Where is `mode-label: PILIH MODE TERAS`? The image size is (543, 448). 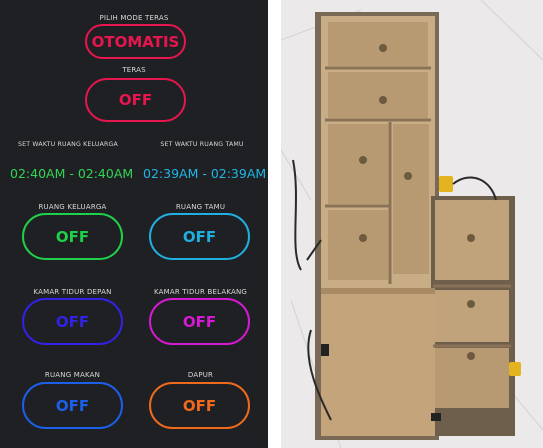
mode-label: PILIH MODE TERAS is located at coordinates (134, 18).